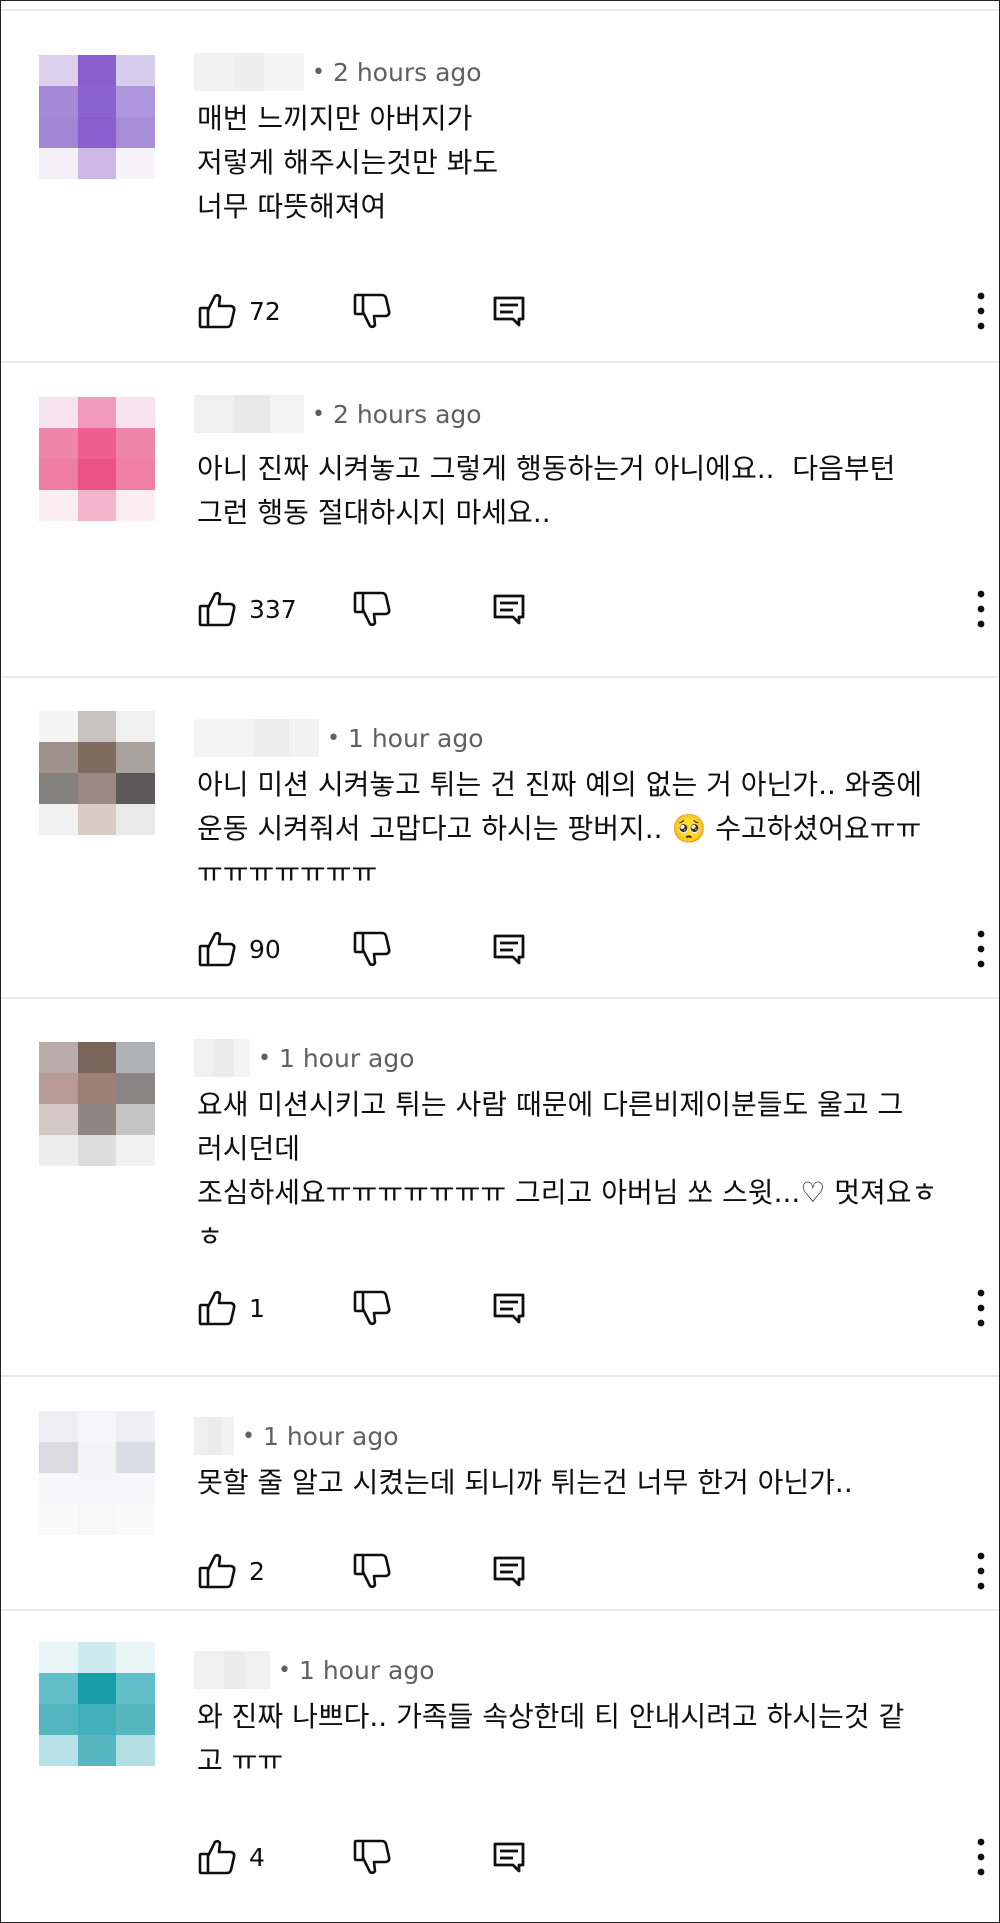 This screenshot has height=1923, width=1000. Describe the element at coordinates (247, 609) in the screenshot. I see `like-button: 337` at that location.